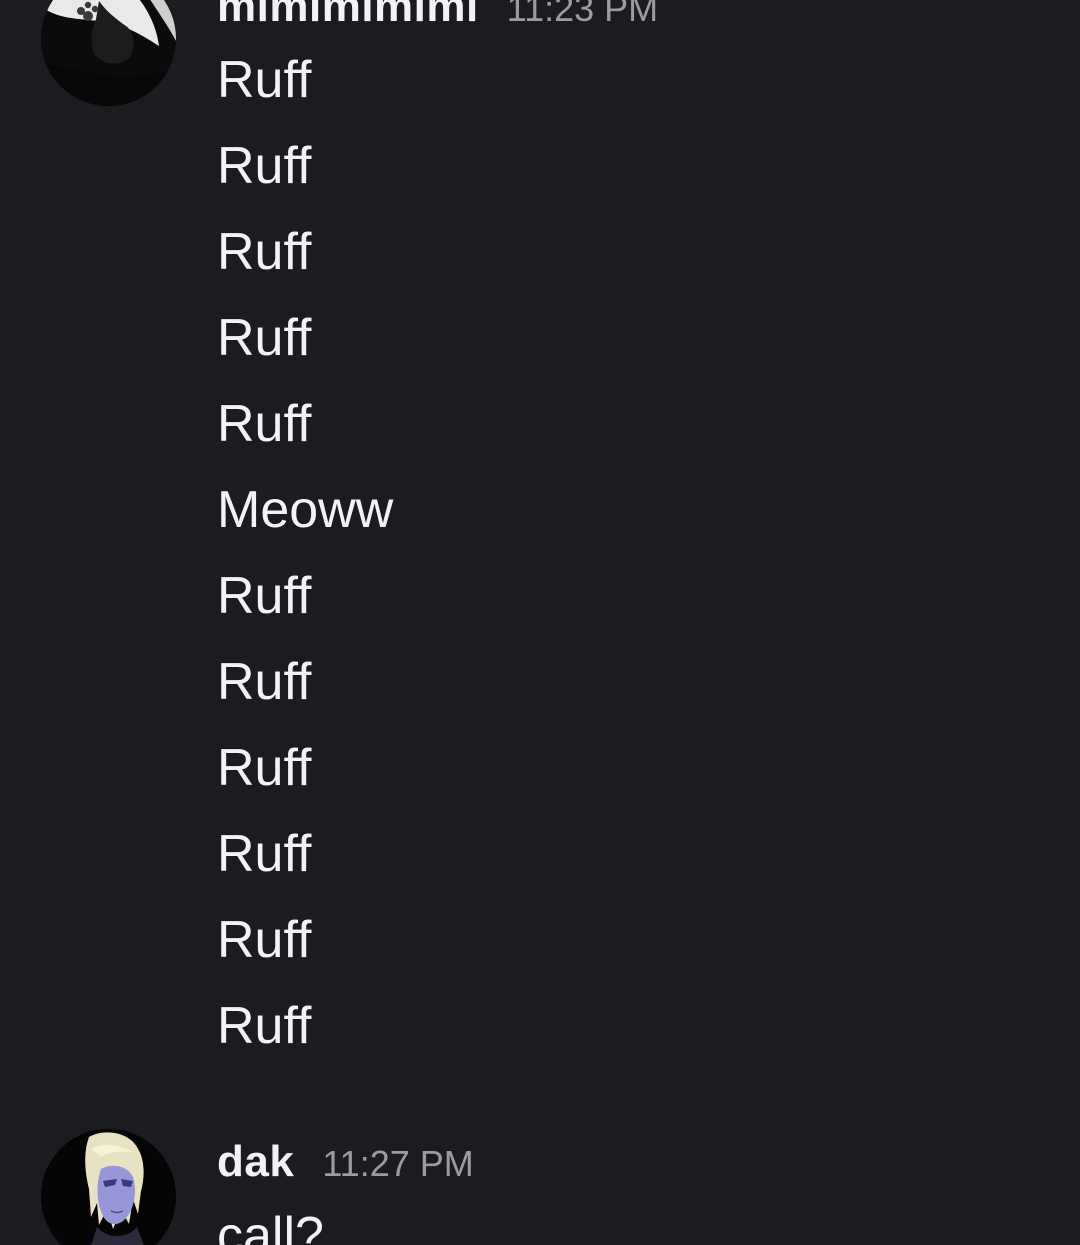 The image size is (1080, 1245). Describe the element at coordinates (270, 1225) in the screenshot. I see `message-text: call?` at that location.